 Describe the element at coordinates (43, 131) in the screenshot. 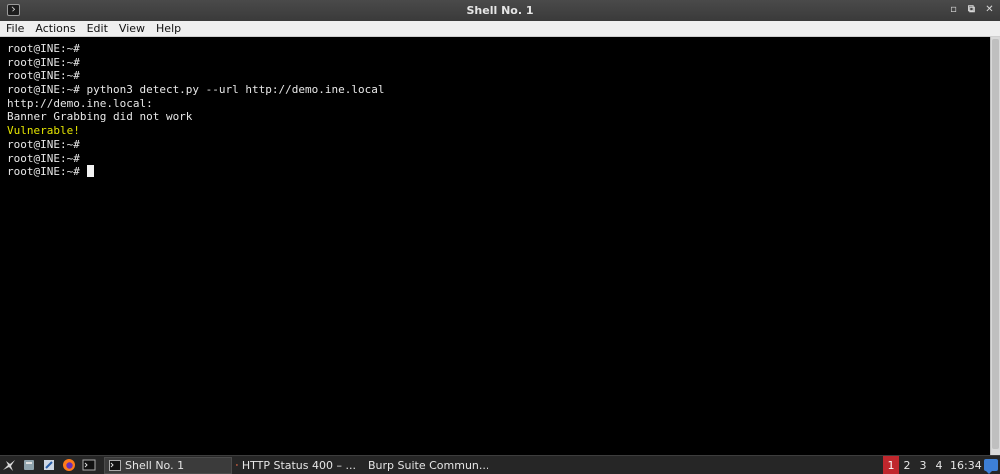

I see `terminal-line-text: Vulnerable!` at that location.